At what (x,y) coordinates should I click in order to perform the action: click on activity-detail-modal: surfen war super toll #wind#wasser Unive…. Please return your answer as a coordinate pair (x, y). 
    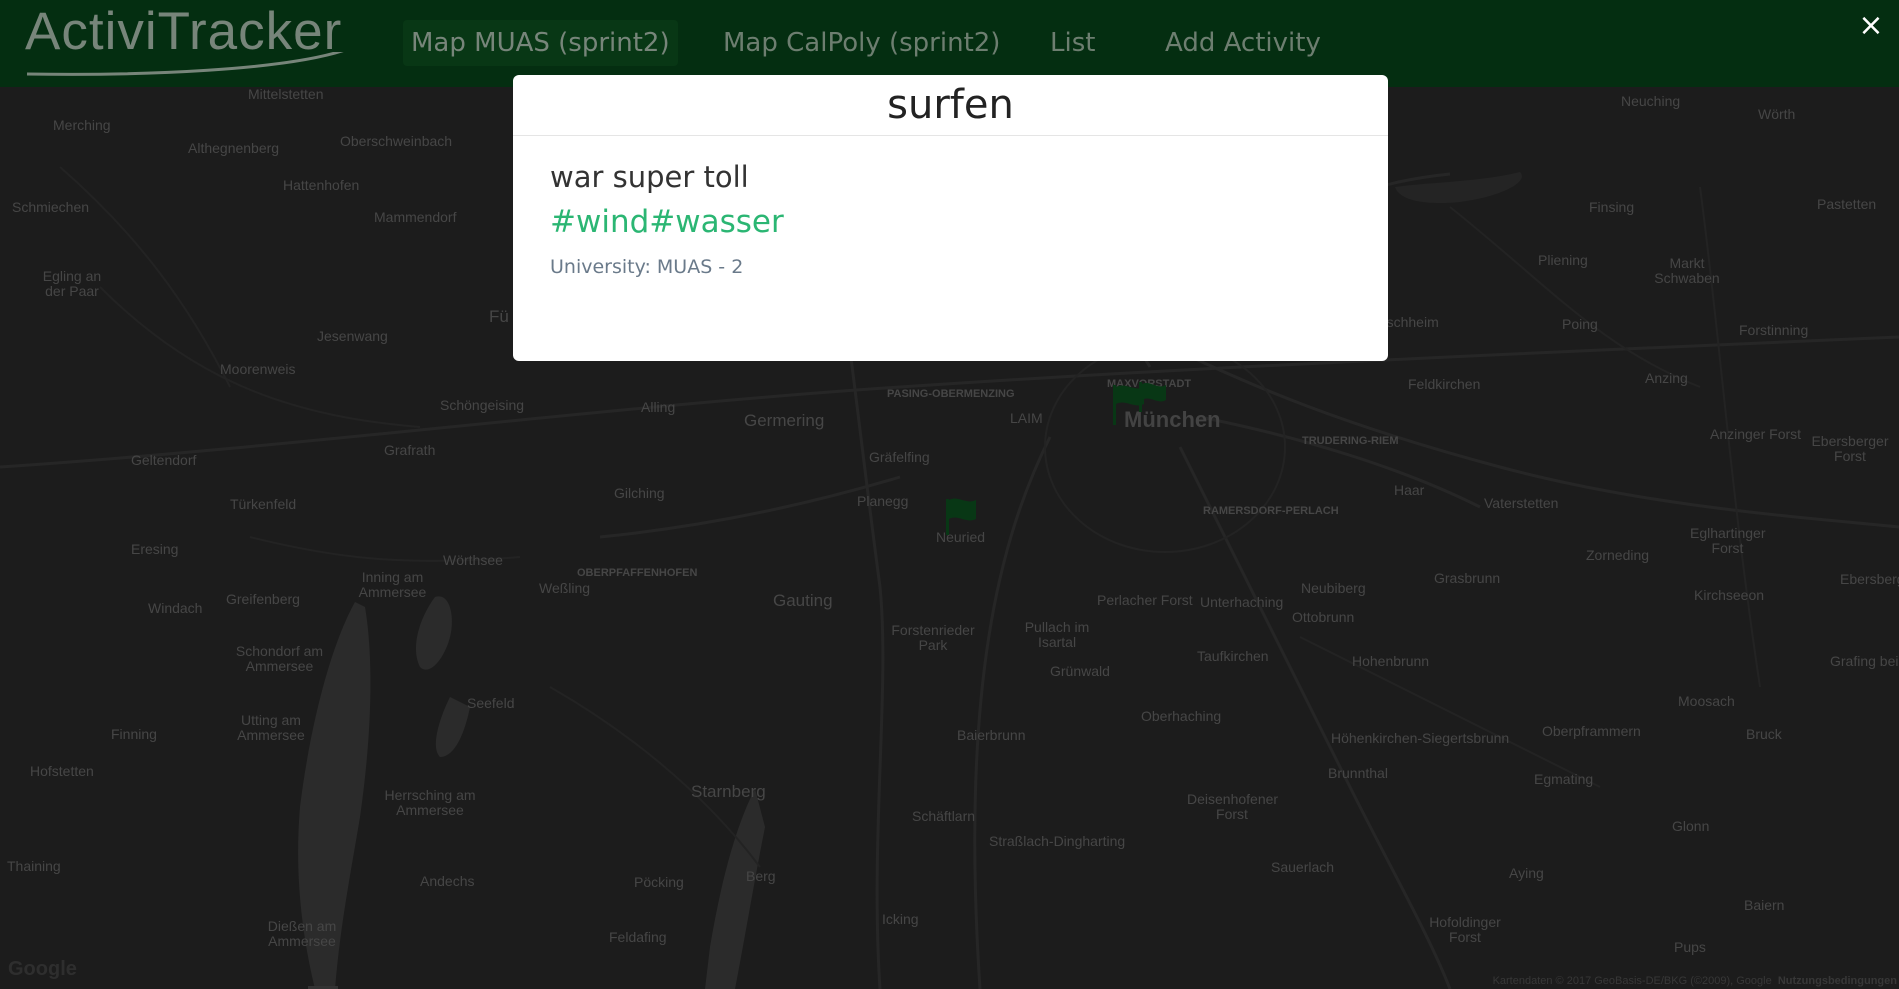
    Looking at the image, I should click on (950, 218).